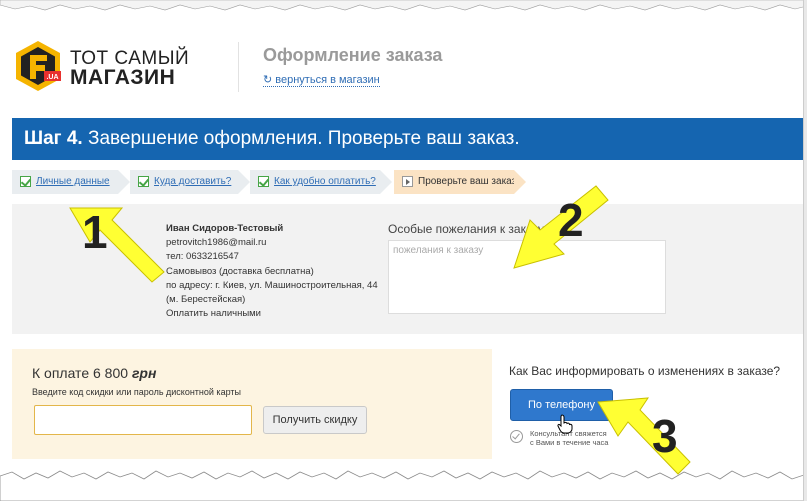 Image resolution: width=807 pixels, height=501 pixels. I want to click on total-label: К оплате, so click(62, 373).